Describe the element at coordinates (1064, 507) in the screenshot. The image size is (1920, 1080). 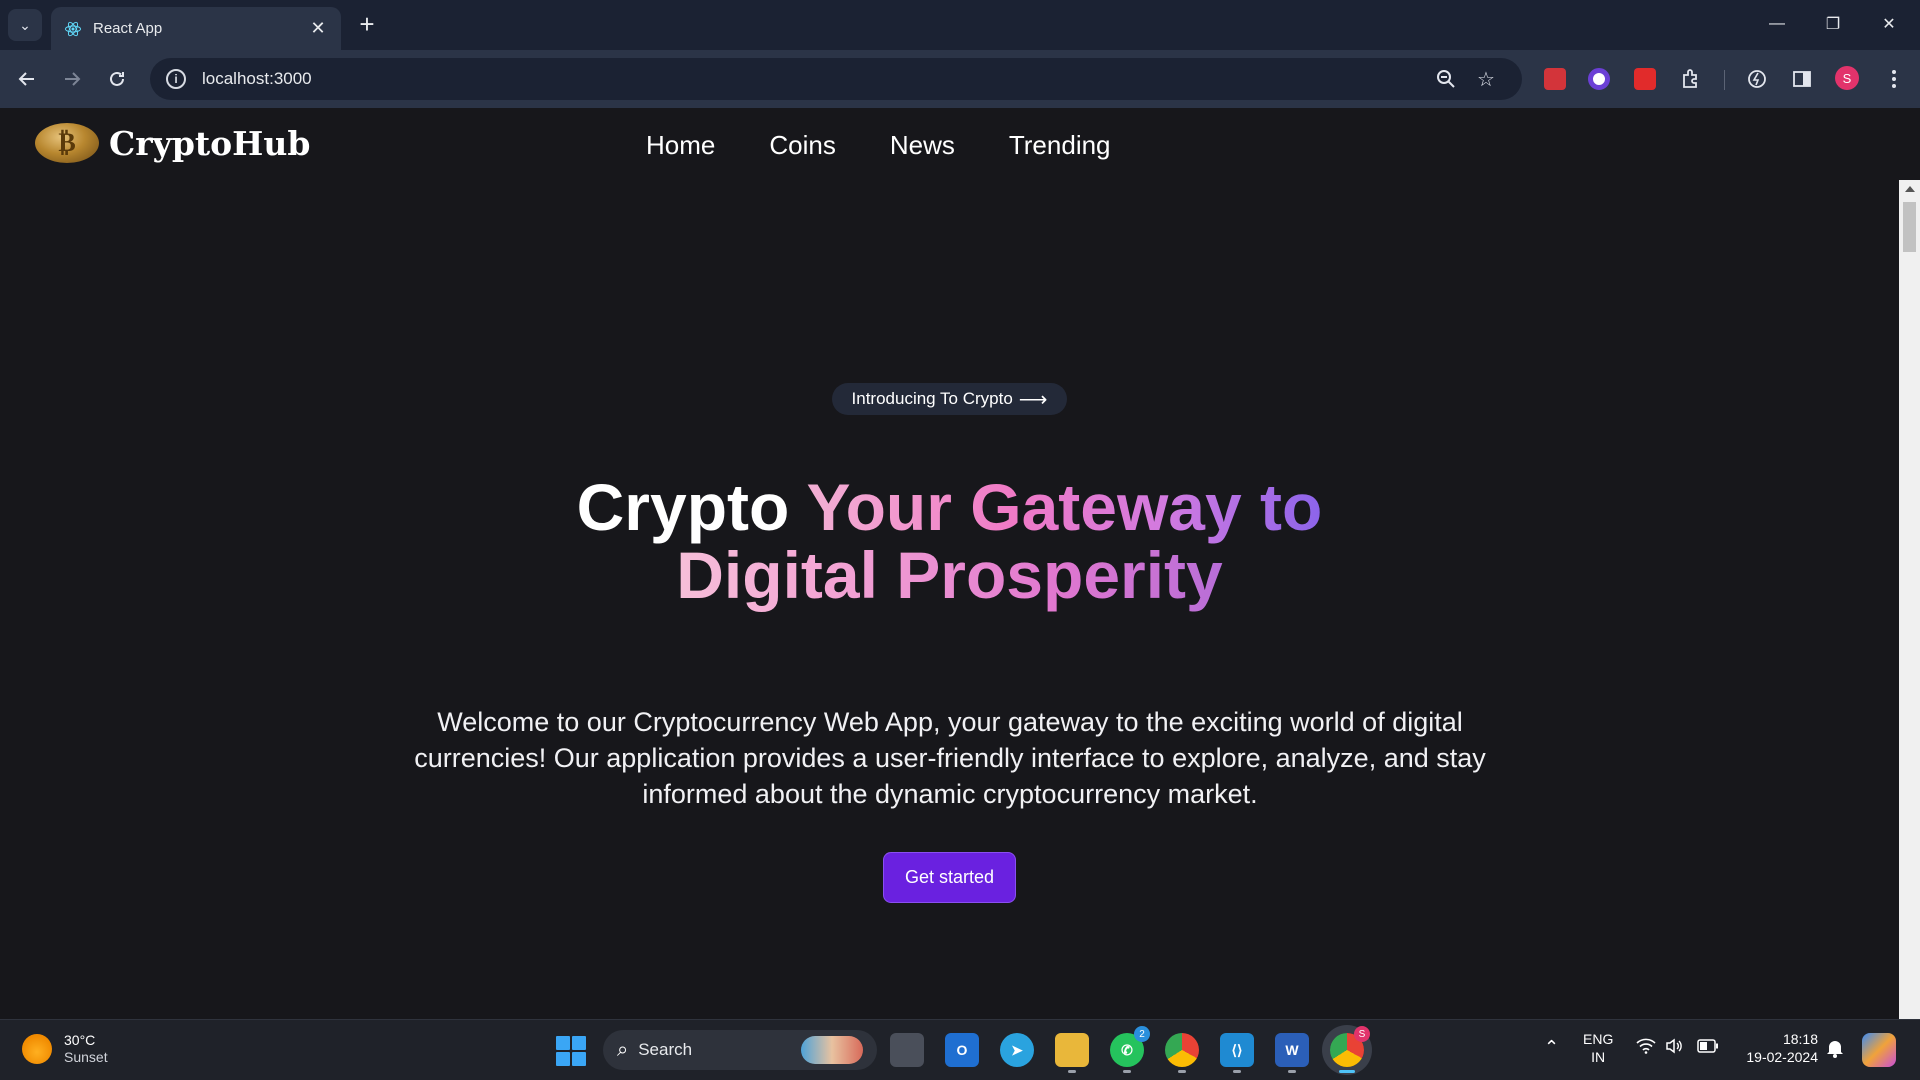
I see `headline-gradient-line1: Your Gateway to` at that location.